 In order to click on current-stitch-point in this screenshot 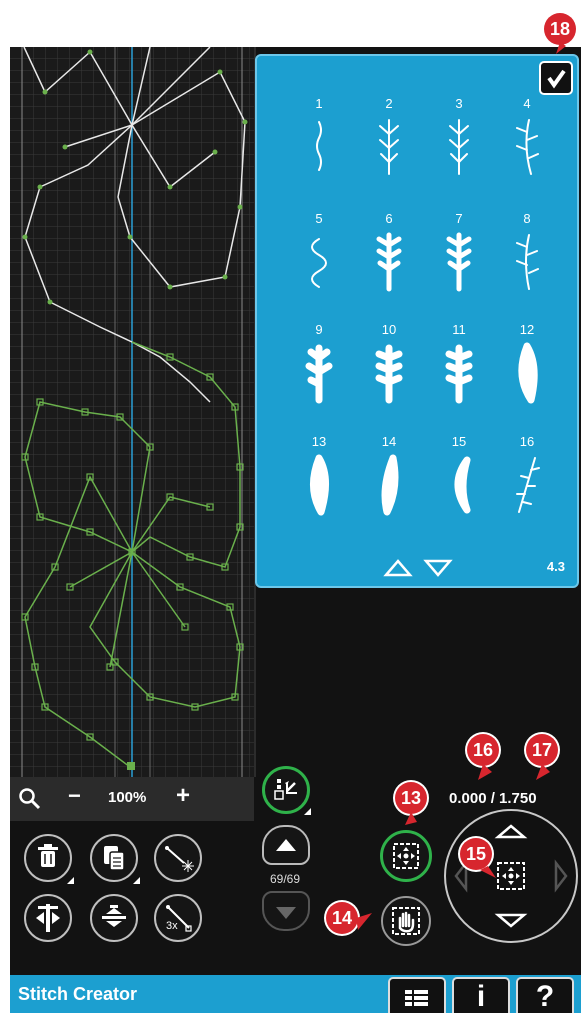, I will do `click(131, 766)`.